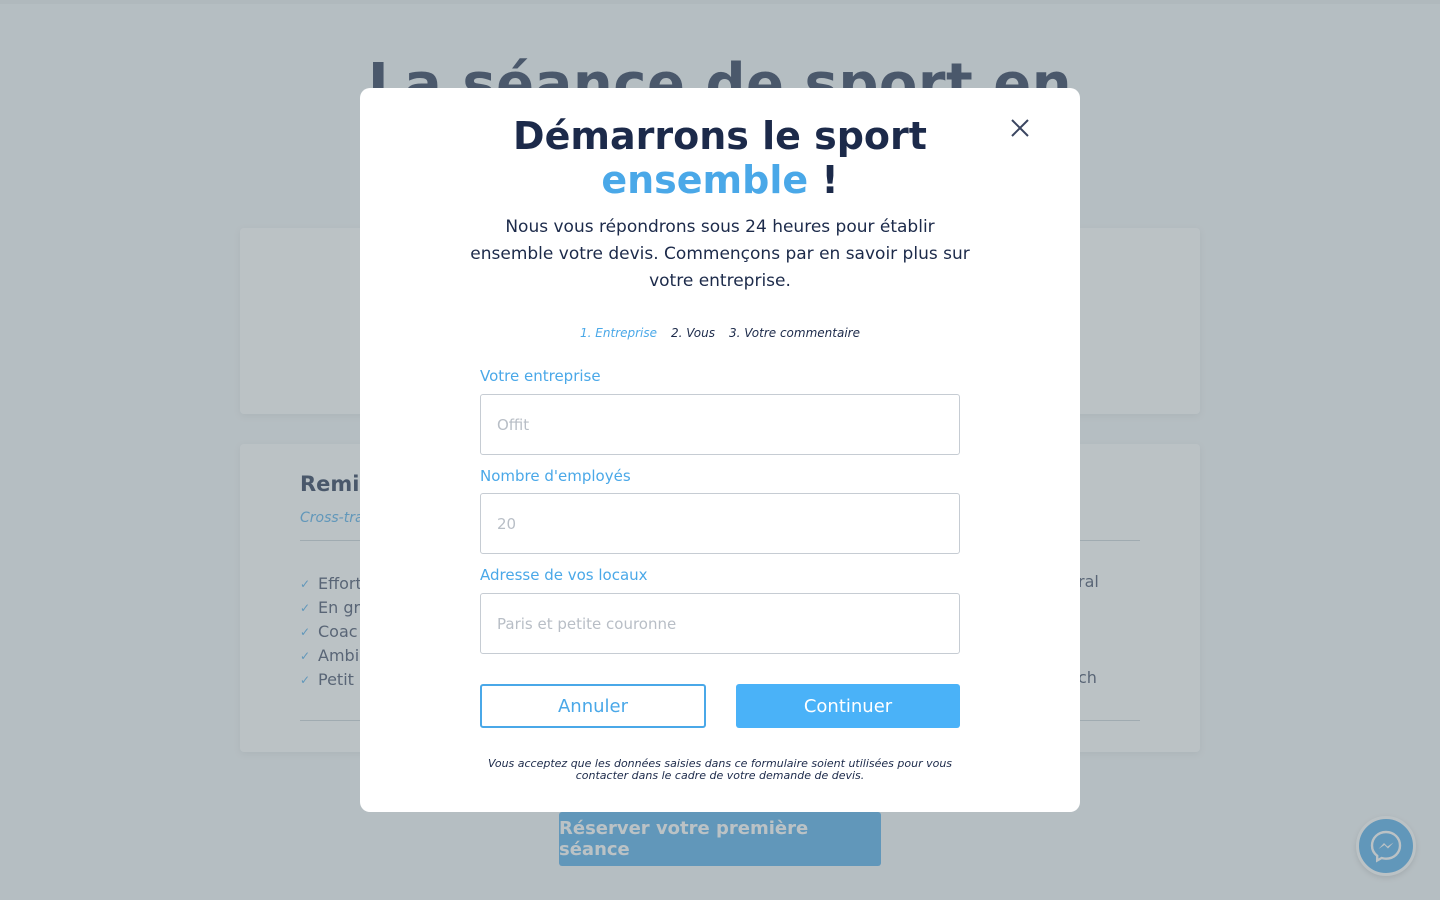  Describe the element at coordinates (720, 424) in the screenshot. I see `company-input` at that location.